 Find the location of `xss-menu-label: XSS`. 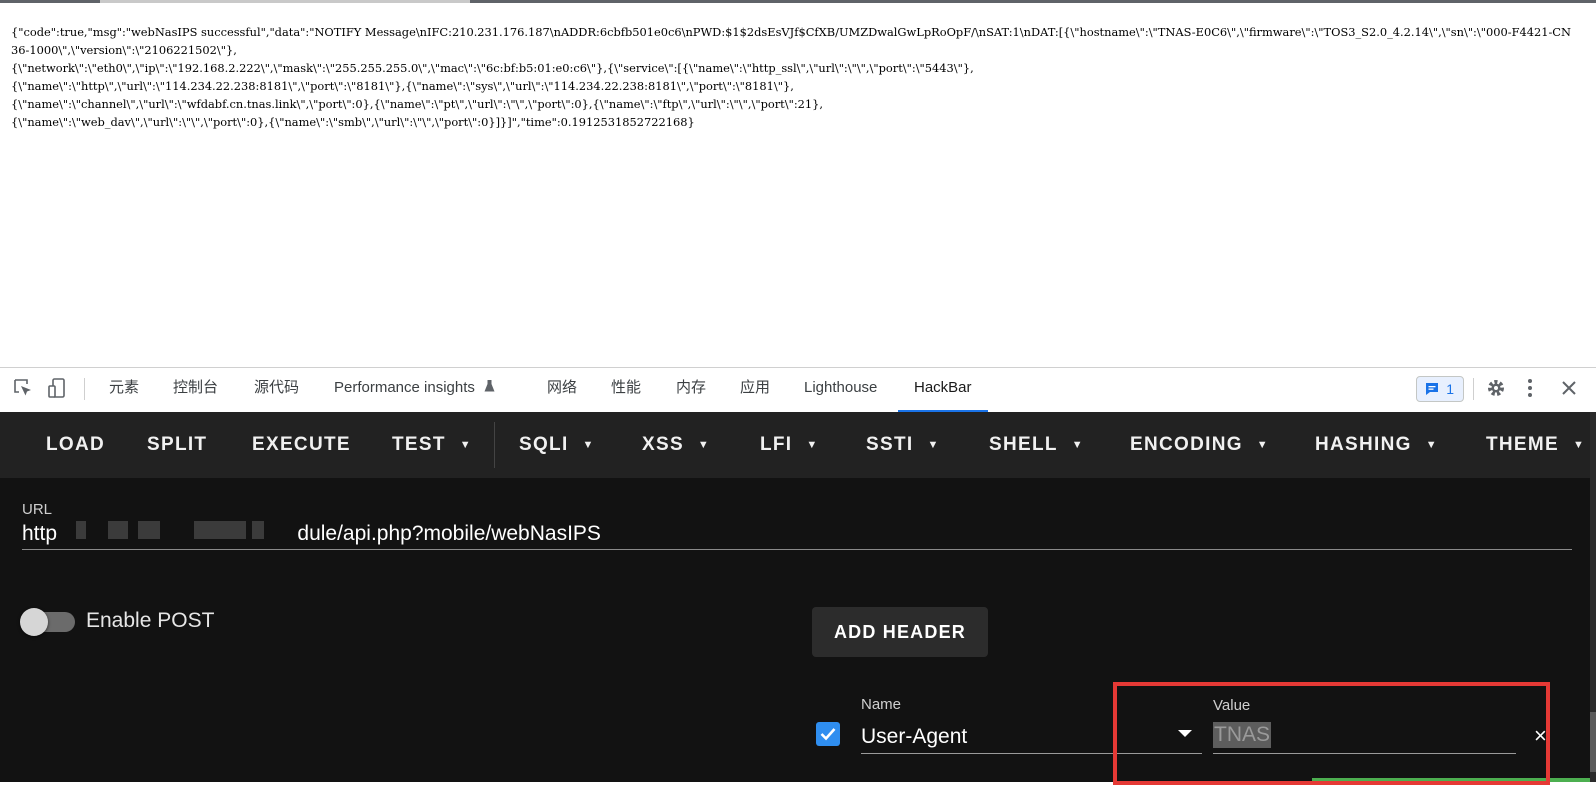

xss-menu-label: XSS is located at coordinates (663, 444).